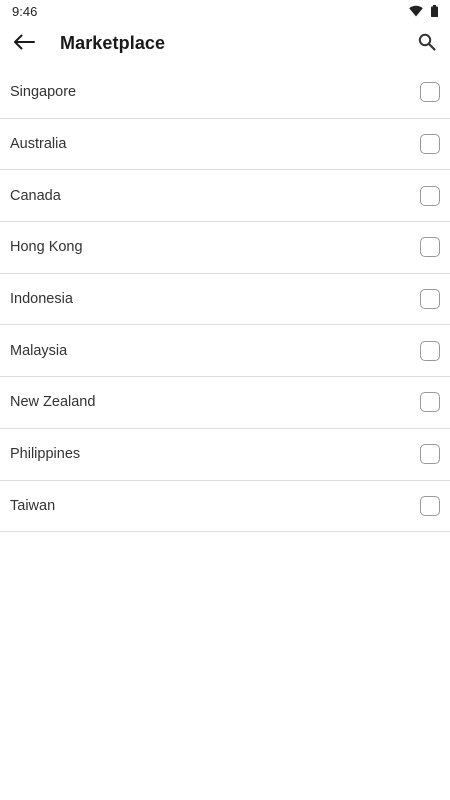 Image resolution: width=450 pixels, height=800 pixels. Describe the element at coordinates (113, 43) in the screenshot. I see `page-title: Marketplace` at that location.